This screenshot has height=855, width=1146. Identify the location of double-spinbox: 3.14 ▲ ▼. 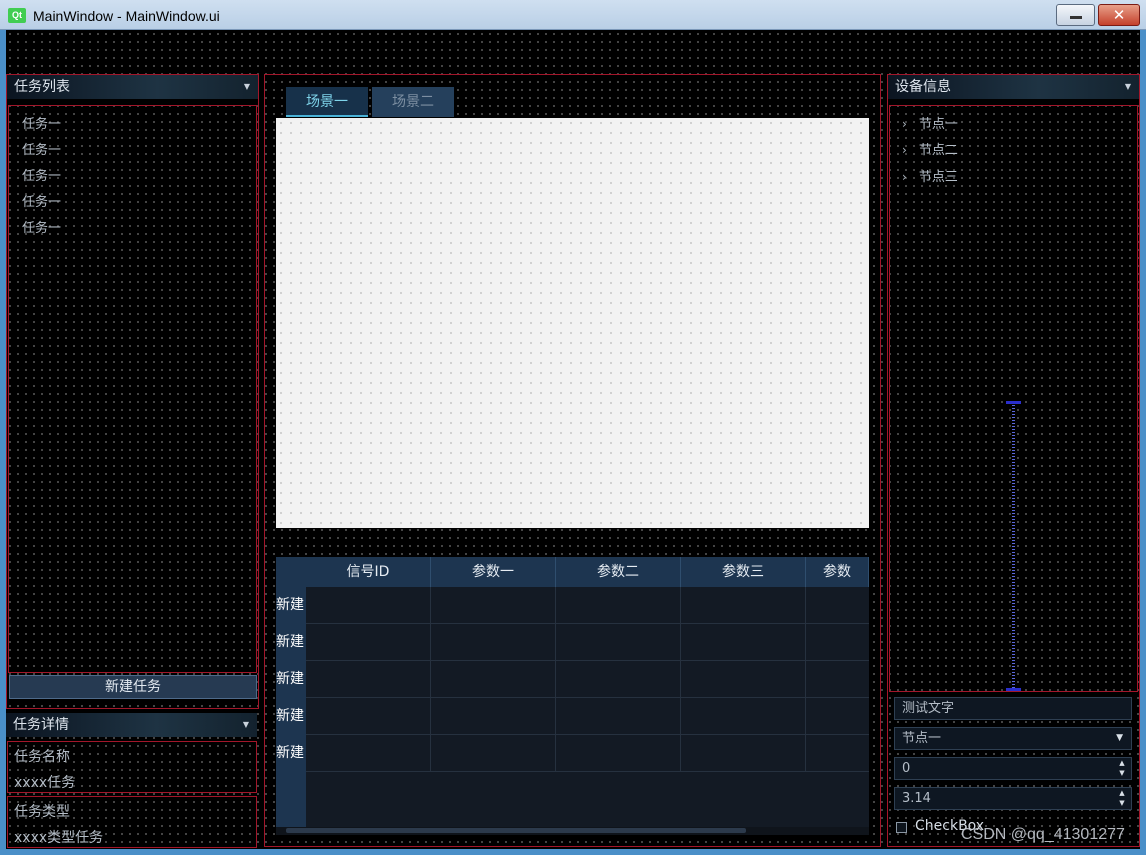
(1013, 798).